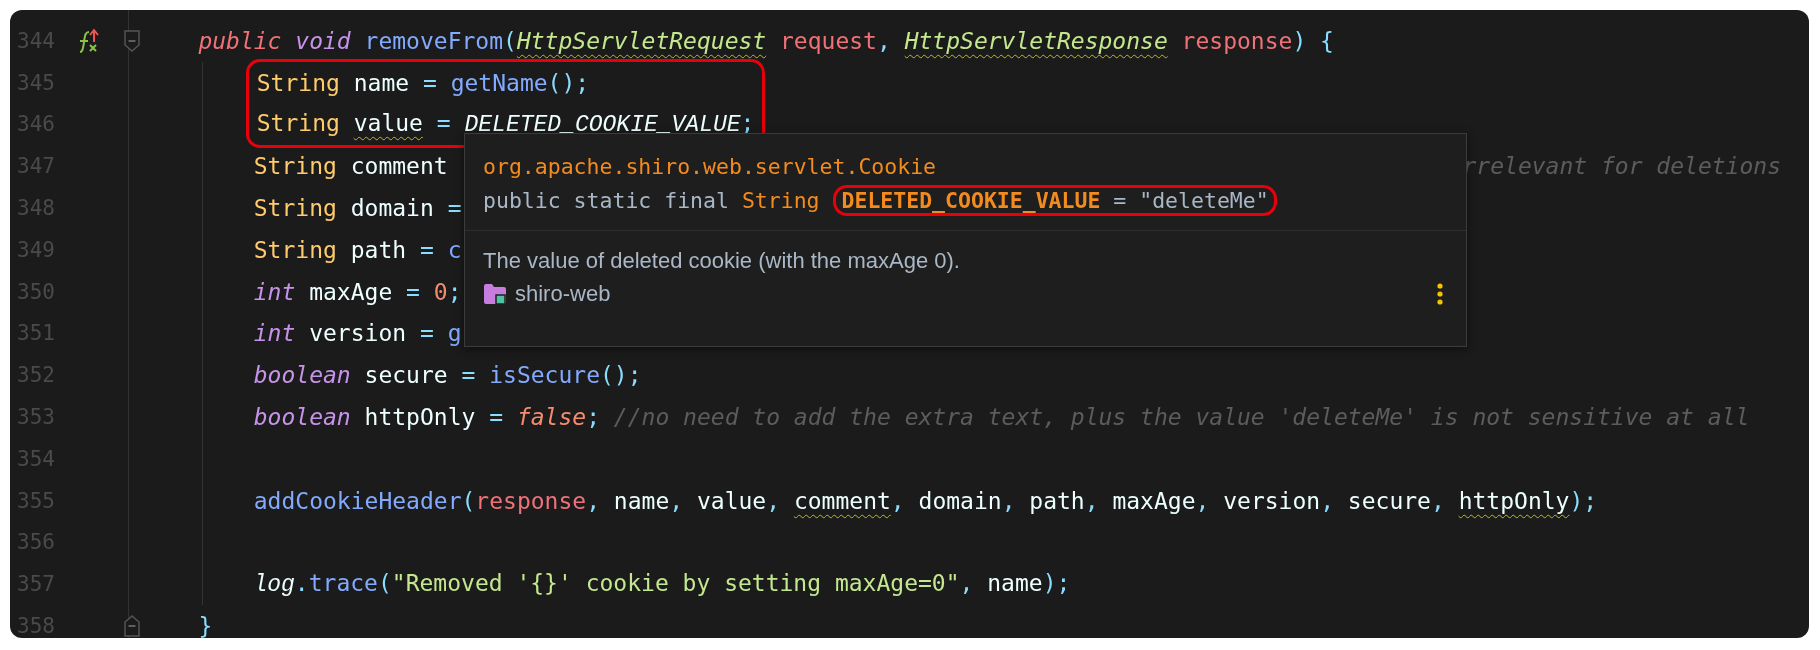 This screenshot has height=650, width=1820. Describe the element at coordinates (350, 167) in the screenshot. I see `code-line: String comment` at that location.